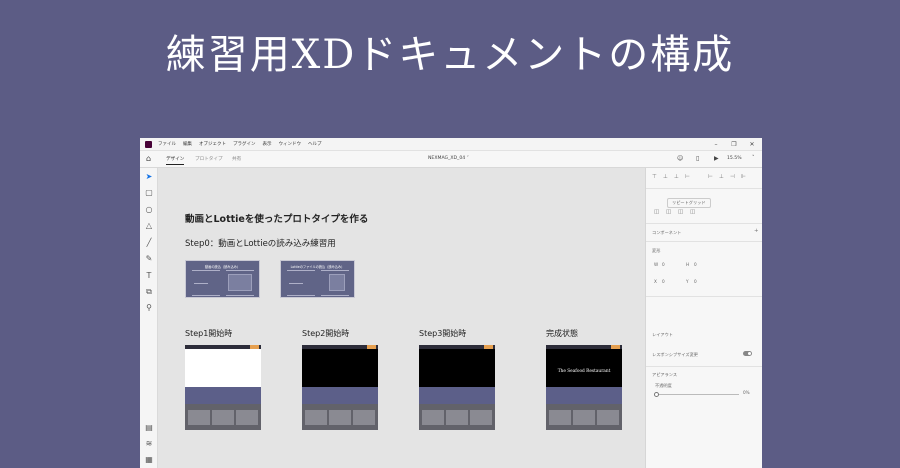 The image size is (900, 468). What do you see at coordinates (149, 276) in the screenshot?
I see `text-tool-icon: T` at bounding box center [149, 276].